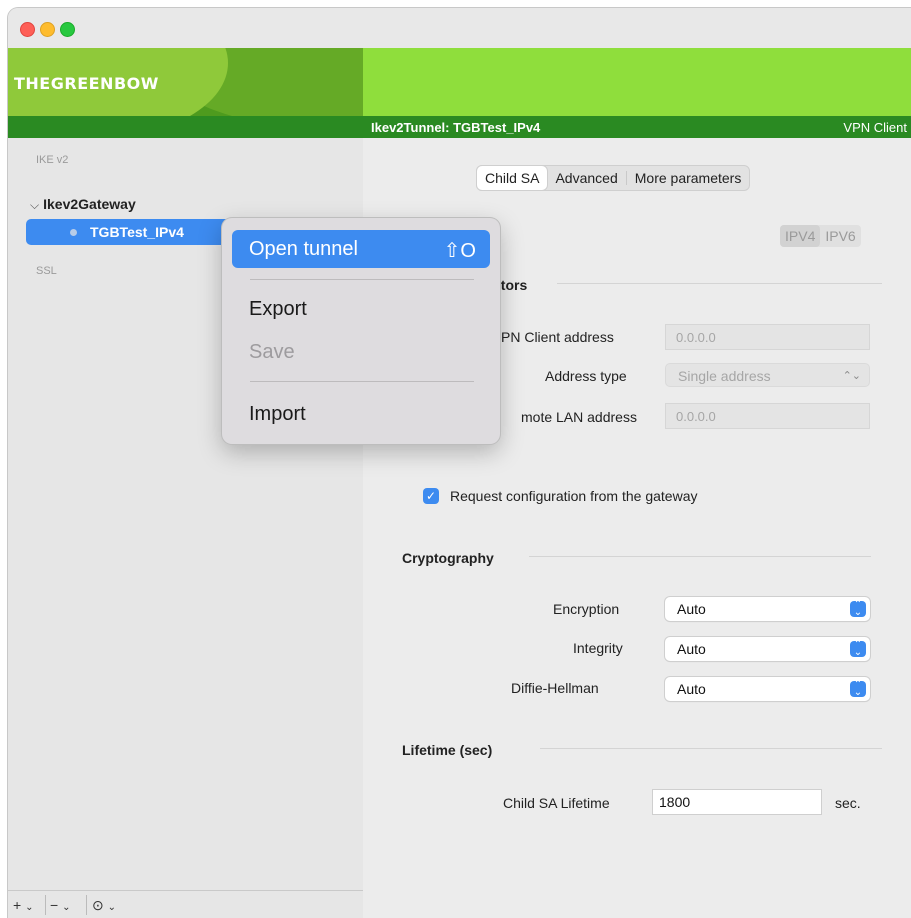  What do you see at coordinates (89, 204) in the screenshot?
I see `gateway-label: Ikev2Gateway` at bounding box center [89, 204].